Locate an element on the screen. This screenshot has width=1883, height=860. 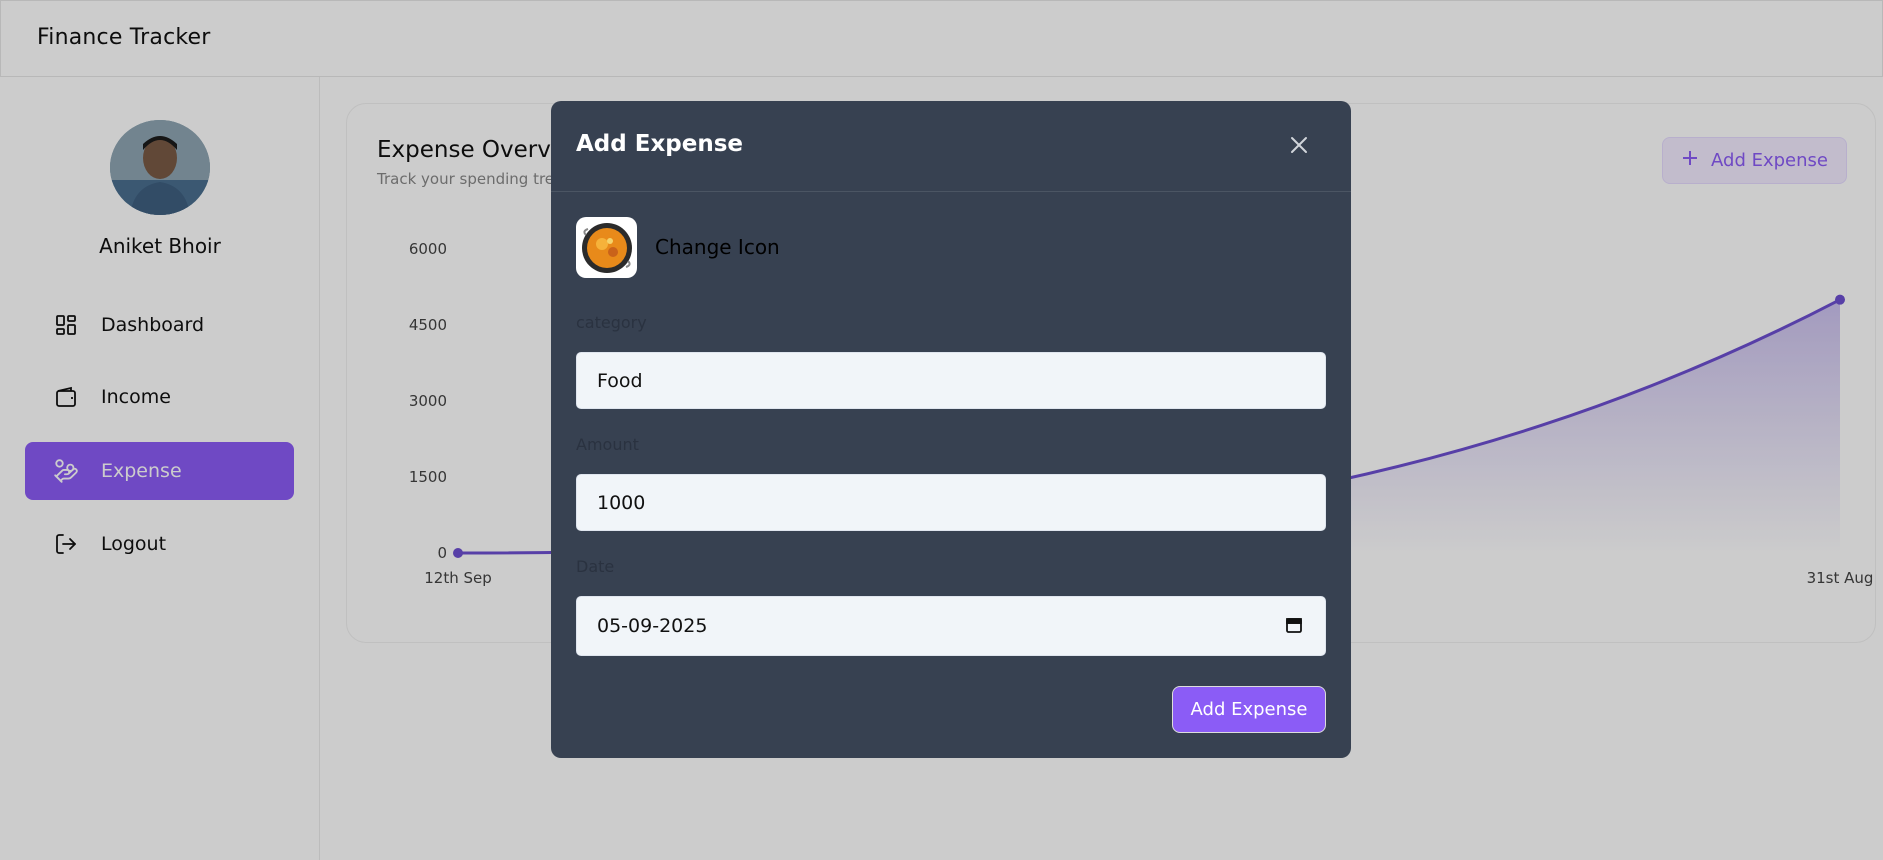
date-value: 05-09-2025 is located at coordinates (652, 626).